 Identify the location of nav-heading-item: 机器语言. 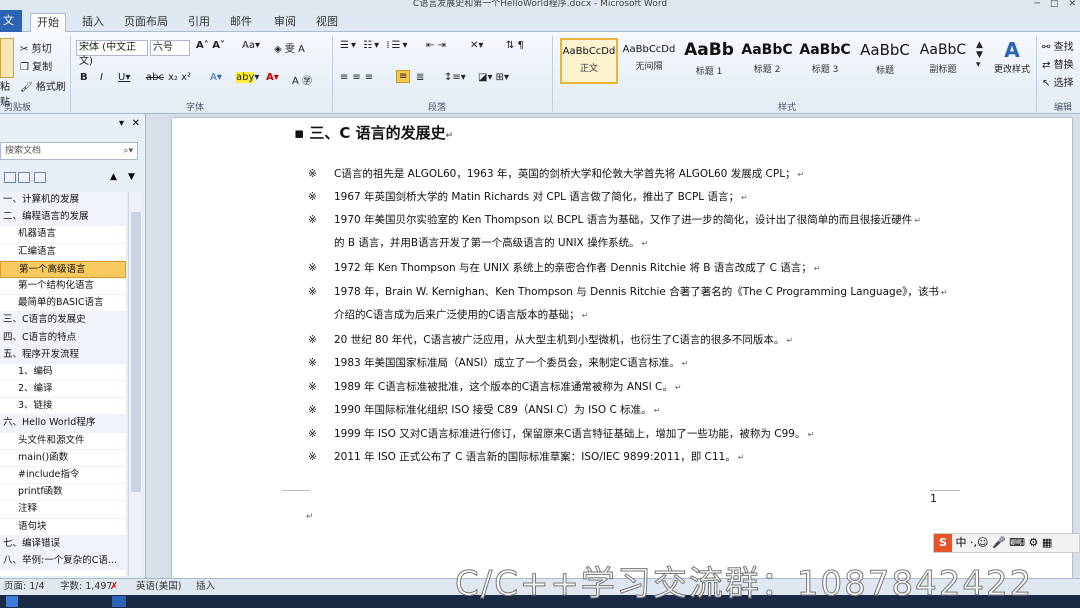
(63, 235).